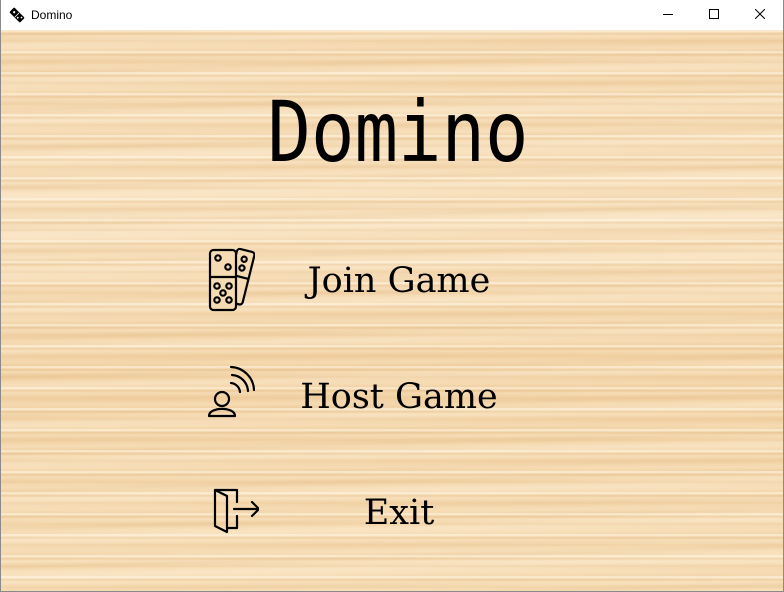  I want to click on minimize-icon, so click(668, 15).